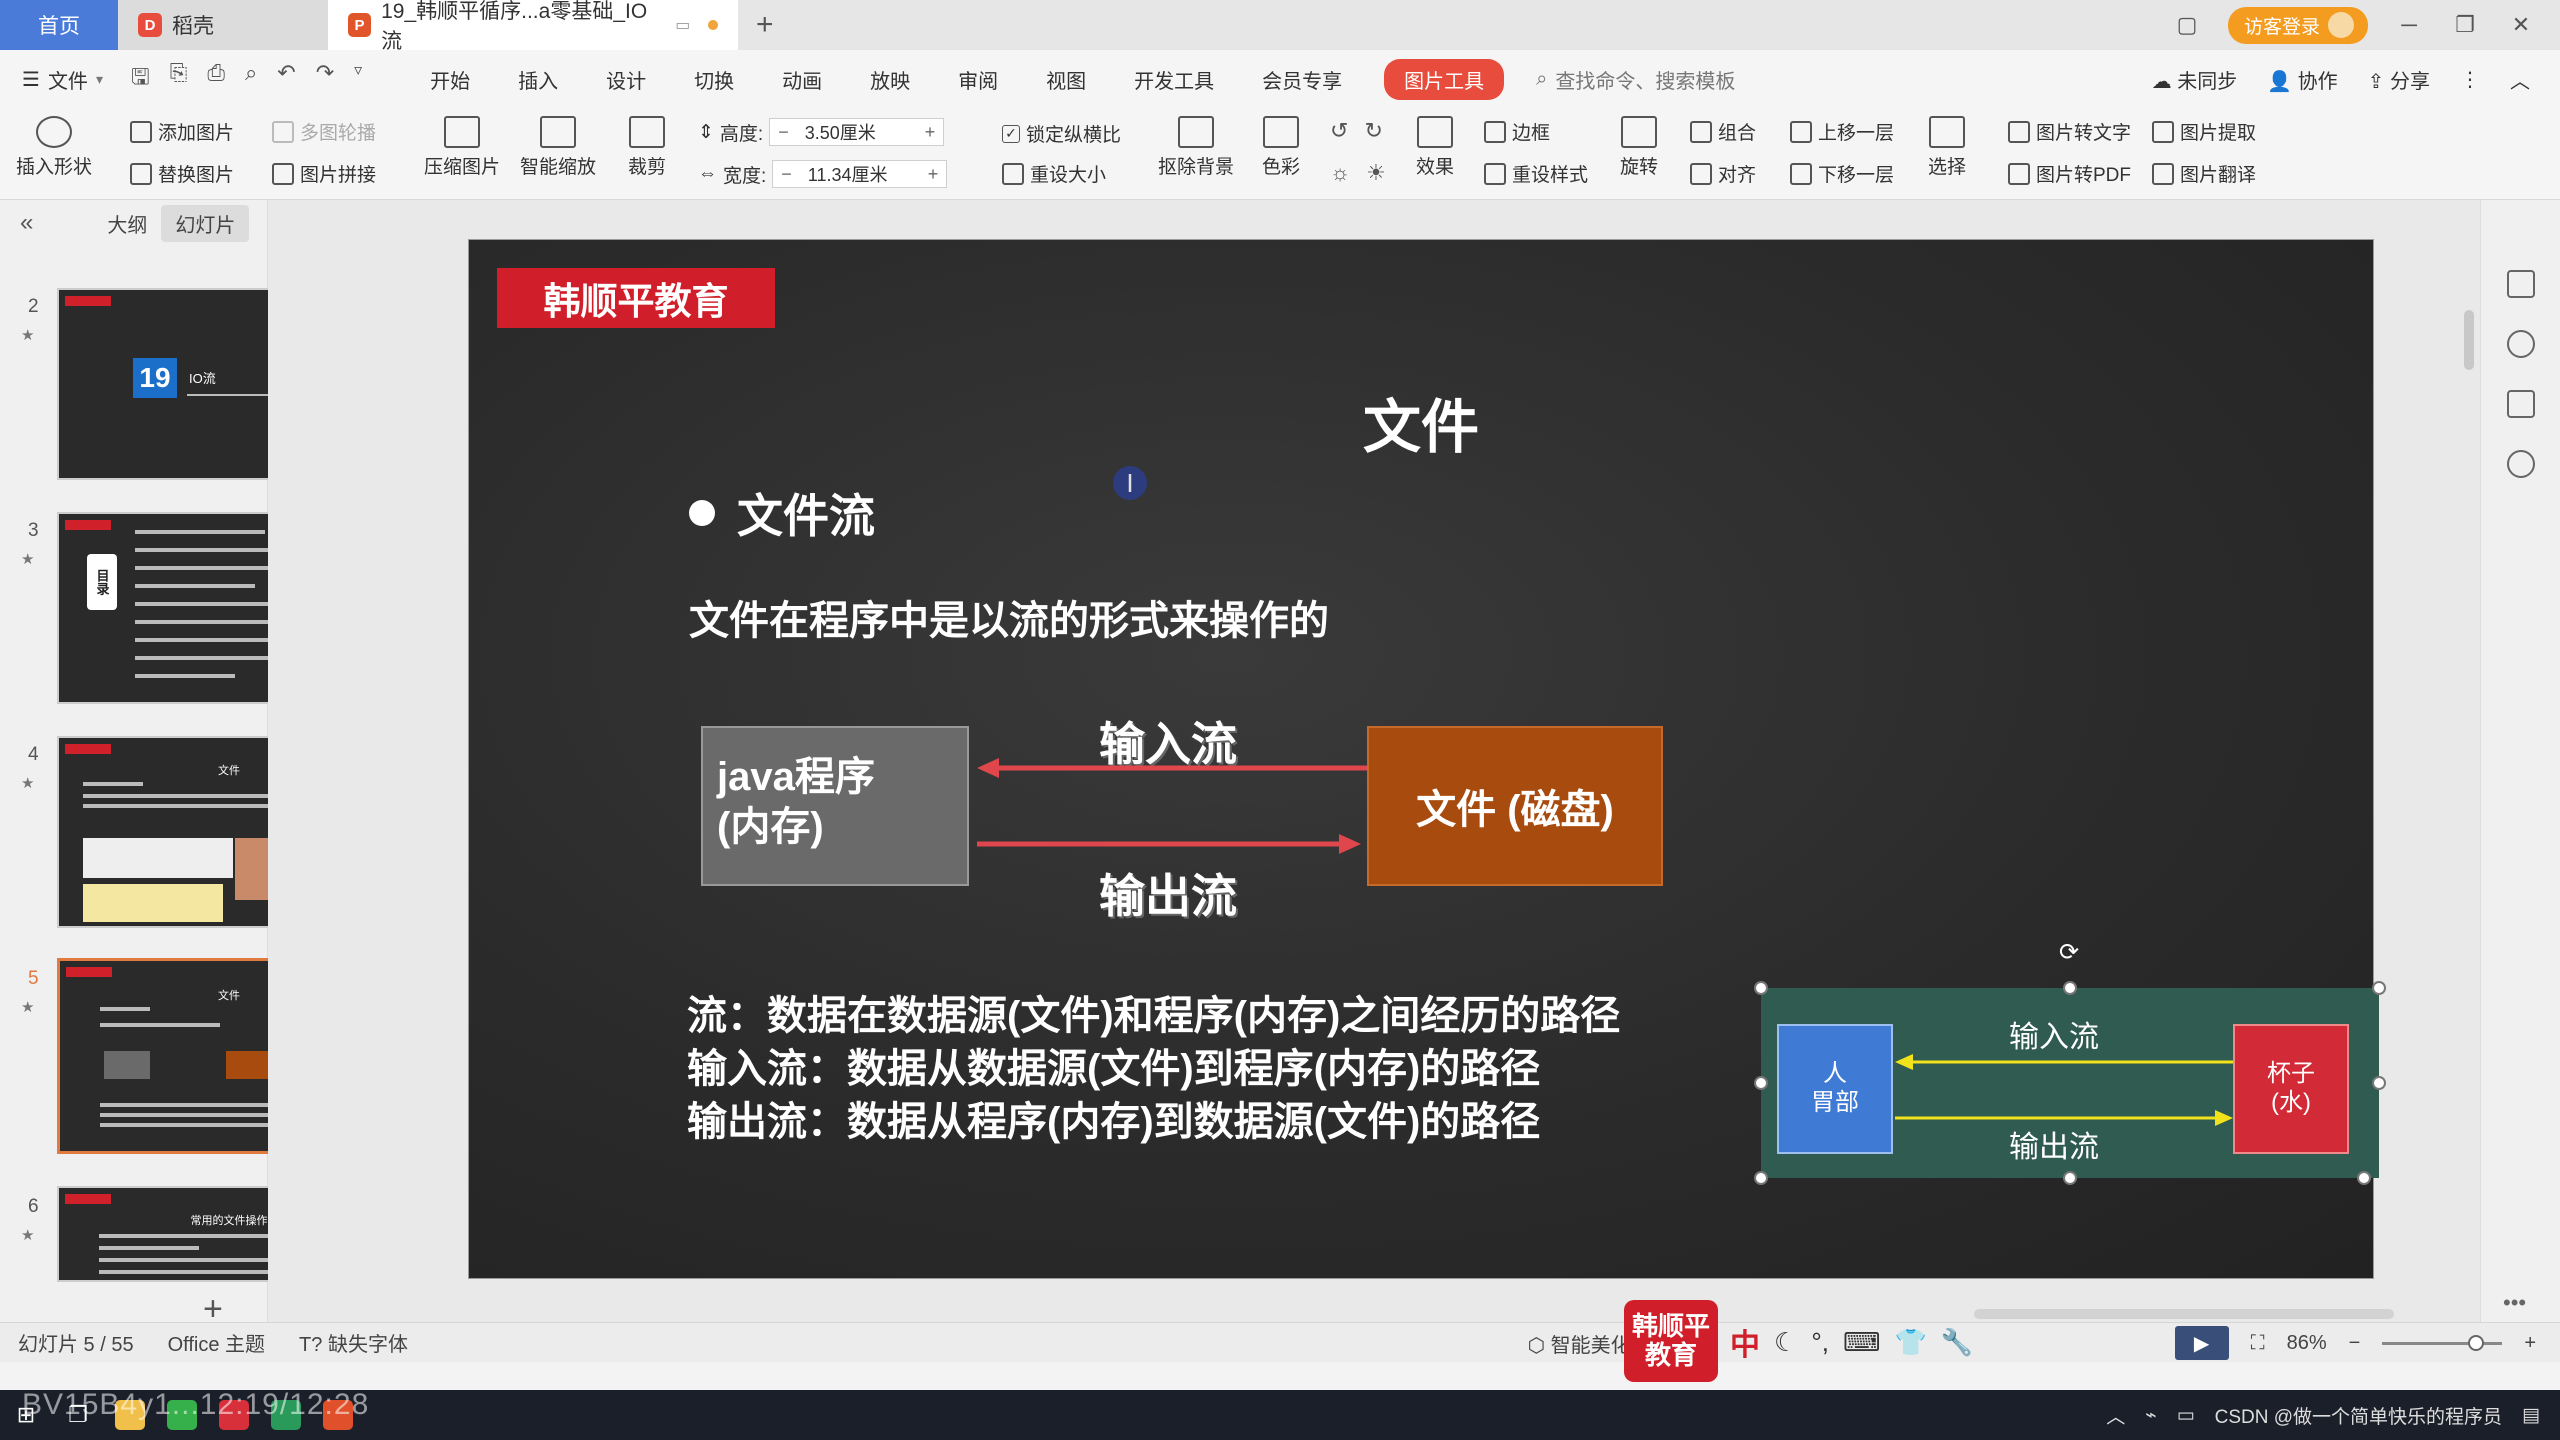 This screenshot has height=1440, width=2560. Describe the element at coordinates (353, 1342) in the screenshot. I see `missing-font-button: T? 缺失字体` at that location.